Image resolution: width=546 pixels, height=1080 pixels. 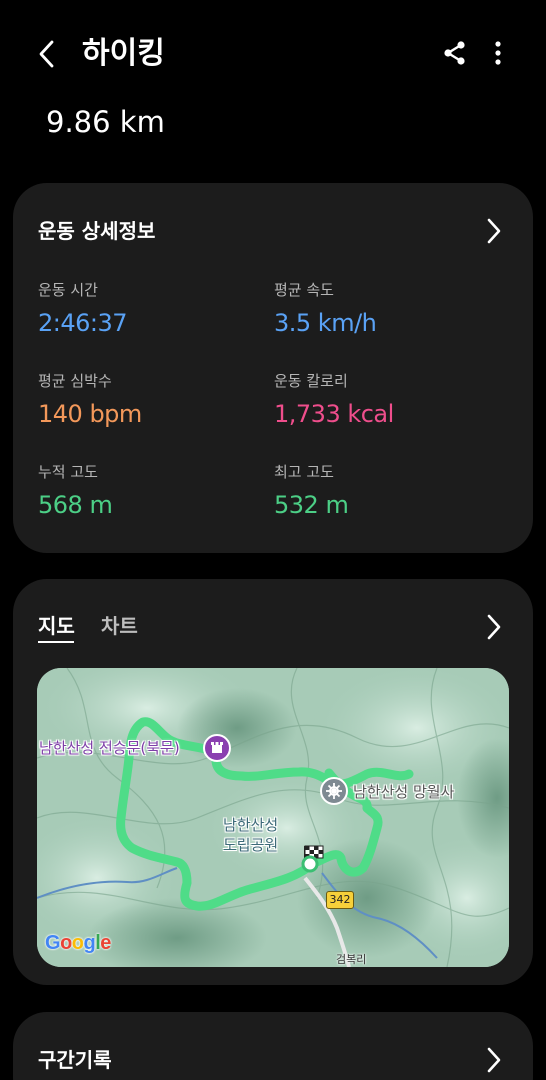 I want to click on laps-chevron, so click(x=494, y=1060).